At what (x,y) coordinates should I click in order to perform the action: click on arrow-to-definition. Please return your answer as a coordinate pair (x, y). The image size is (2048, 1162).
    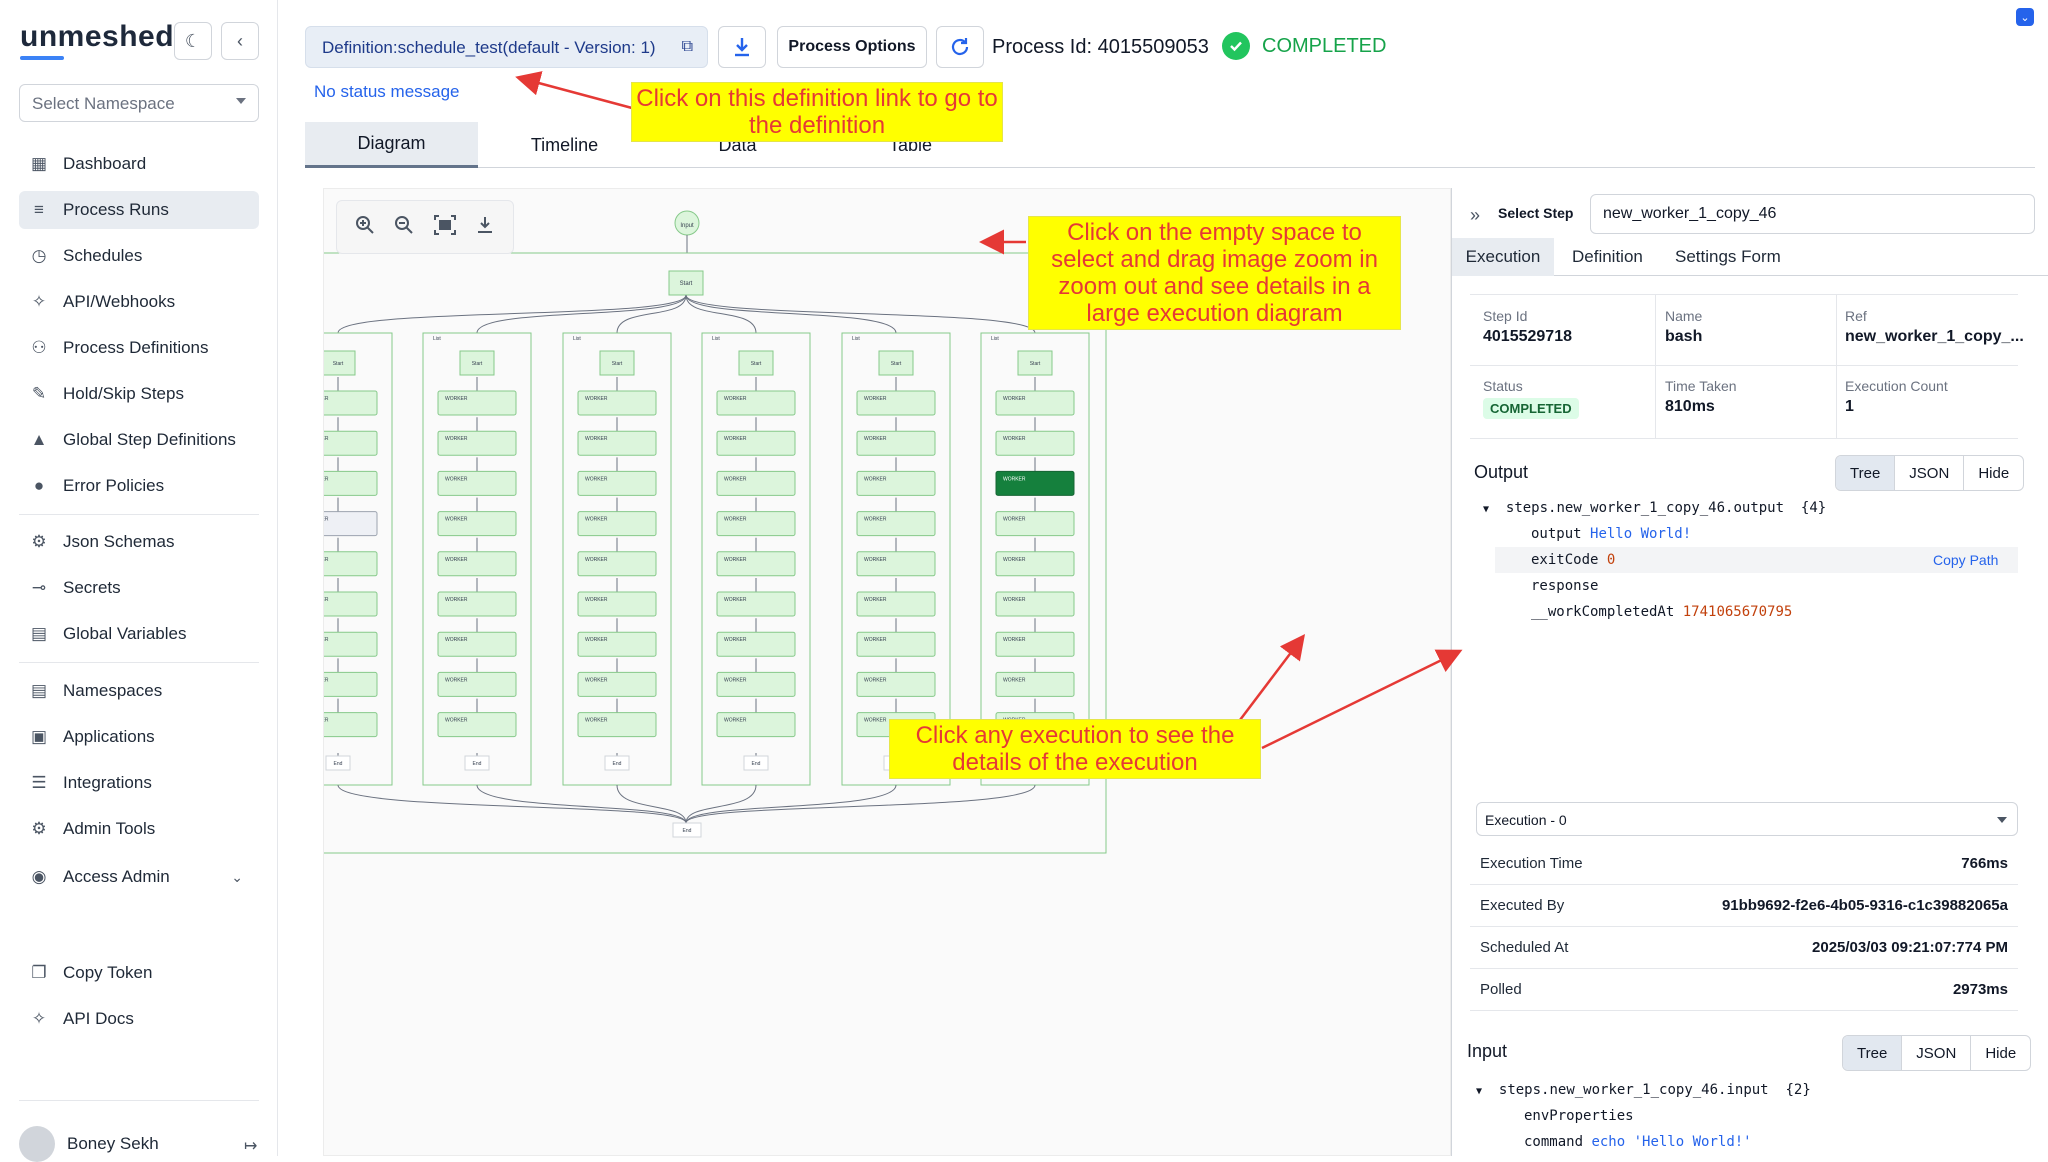
    Looking at the image, I should click on (574, 90).